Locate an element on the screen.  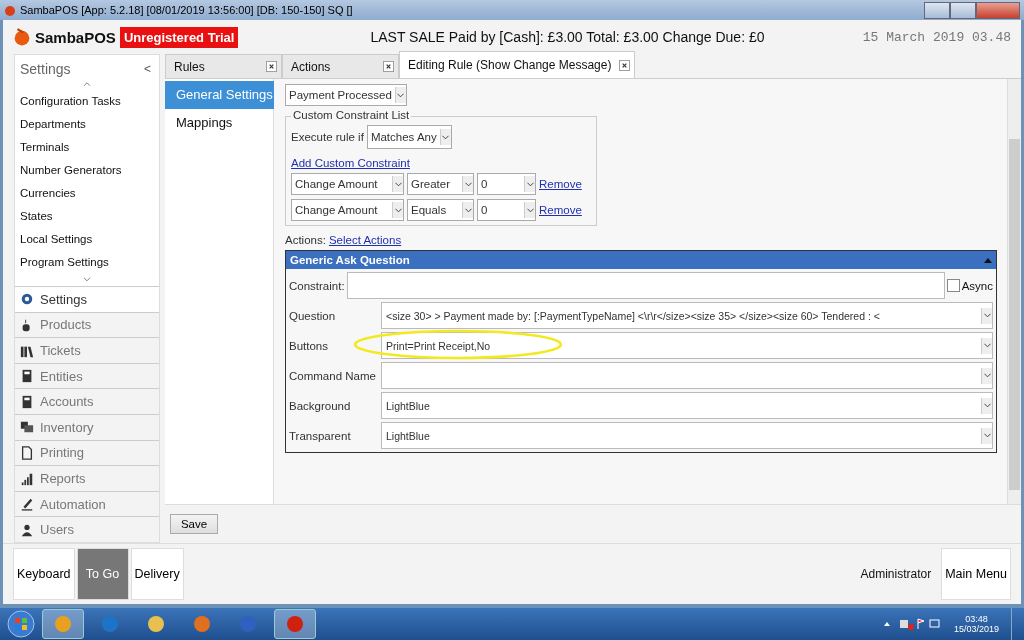
clock-date: 15/03/2019 is located at coordinates (976, 629).